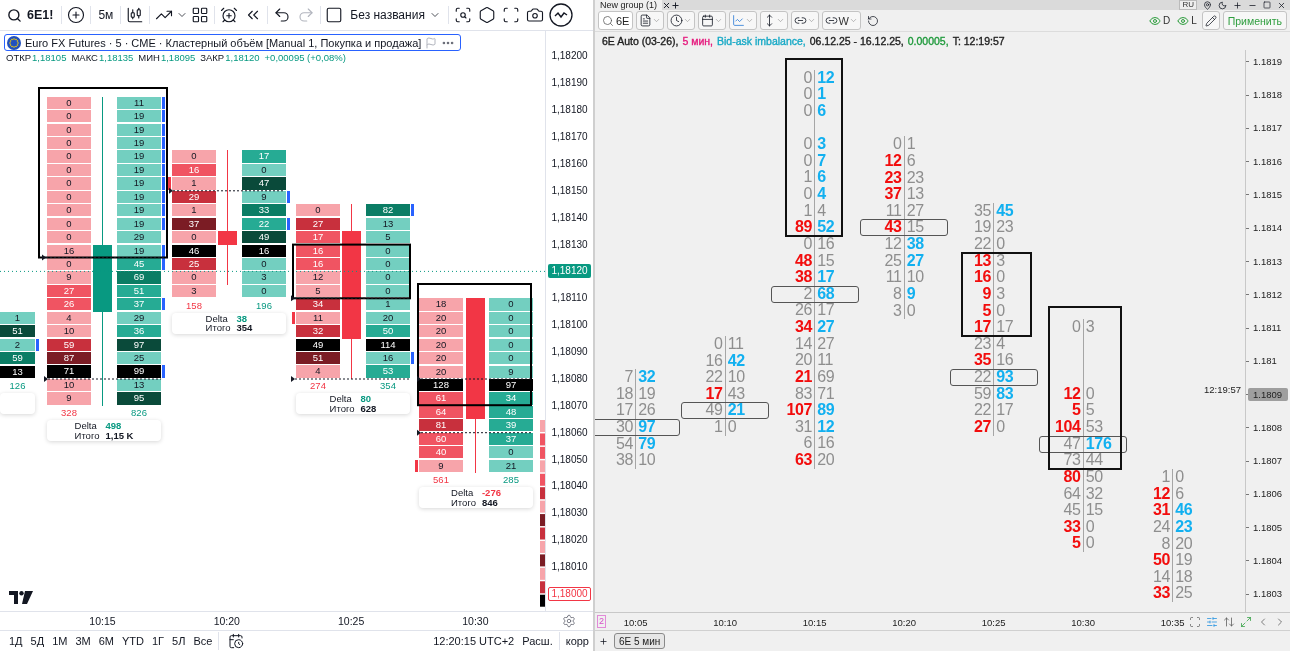  Describe the element at coordinates (774, 20) in the screenshot. I see `scale-dropdown` at that location.